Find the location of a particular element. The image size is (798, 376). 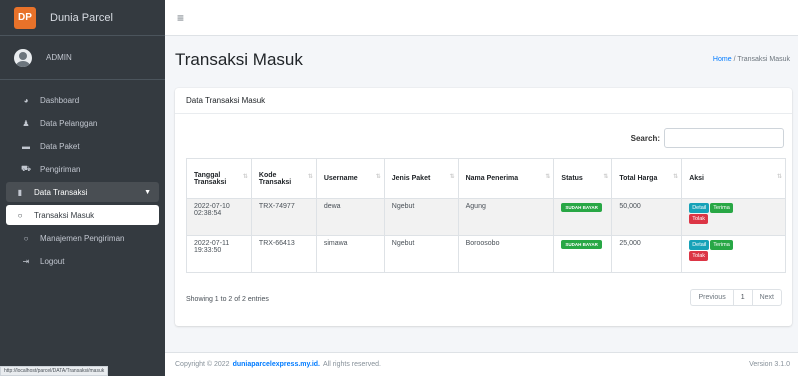

sidebar-item-label: Pengiriman is located at coordinates (60, 169).